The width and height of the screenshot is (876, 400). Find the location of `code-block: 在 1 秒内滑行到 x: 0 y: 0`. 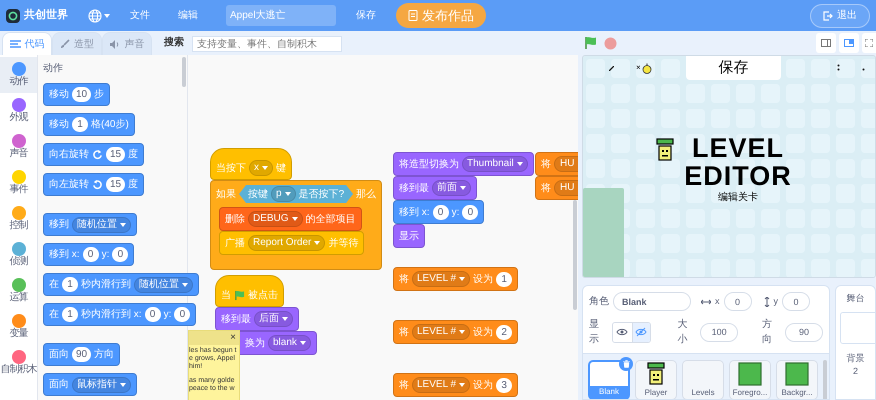

code-block: 在 1 秒内滑行到 x: 0 y: 0 is located at coordinates (119, 314).